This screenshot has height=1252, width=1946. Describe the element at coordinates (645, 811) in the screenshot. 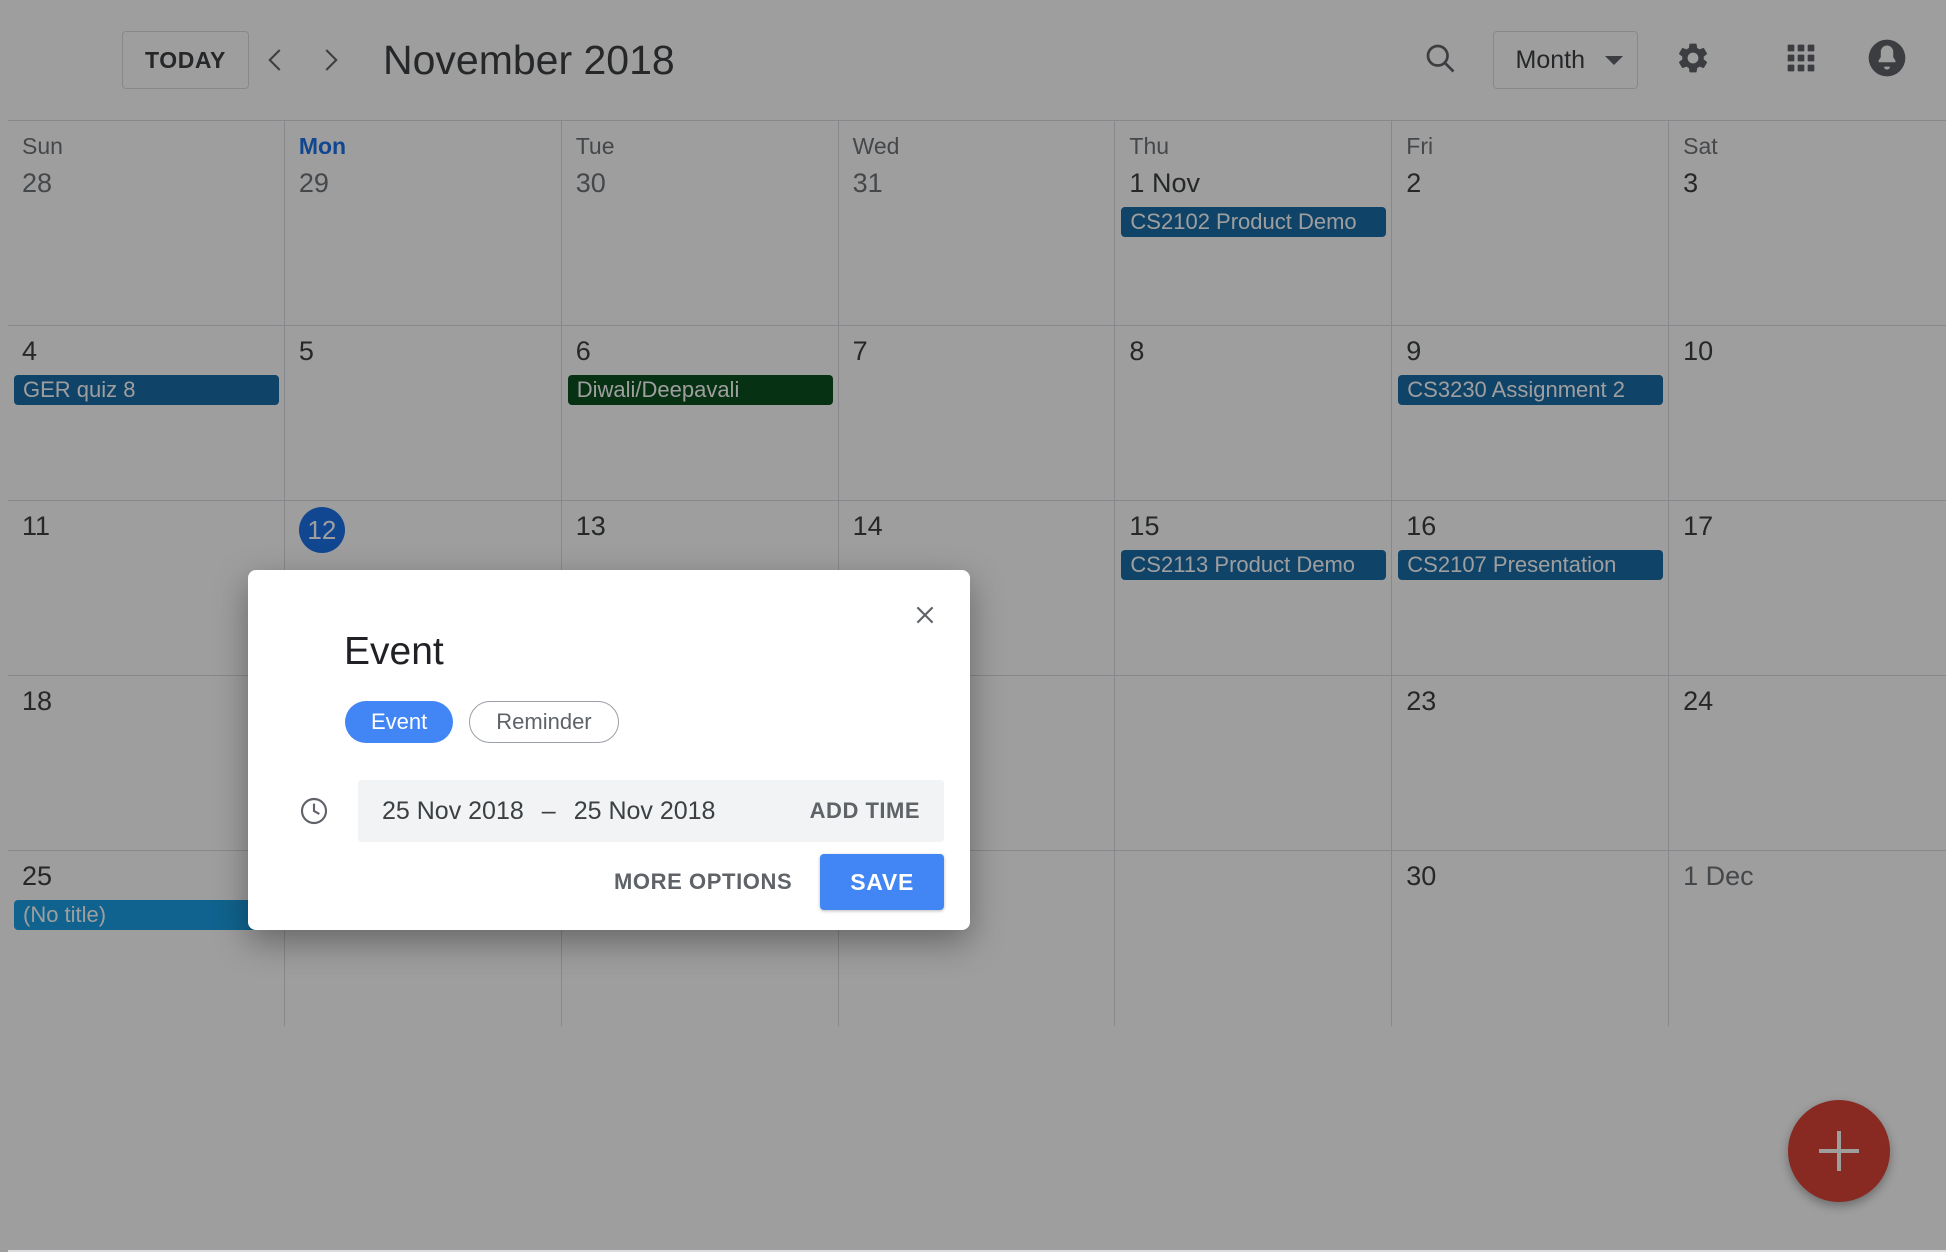

I see `end-date-value: 25 Nov 2018` at that location.